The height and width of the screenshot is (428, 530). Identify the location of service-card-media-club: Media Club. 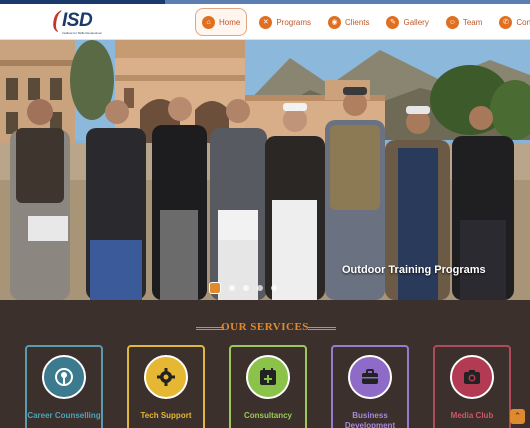
(472, 386).